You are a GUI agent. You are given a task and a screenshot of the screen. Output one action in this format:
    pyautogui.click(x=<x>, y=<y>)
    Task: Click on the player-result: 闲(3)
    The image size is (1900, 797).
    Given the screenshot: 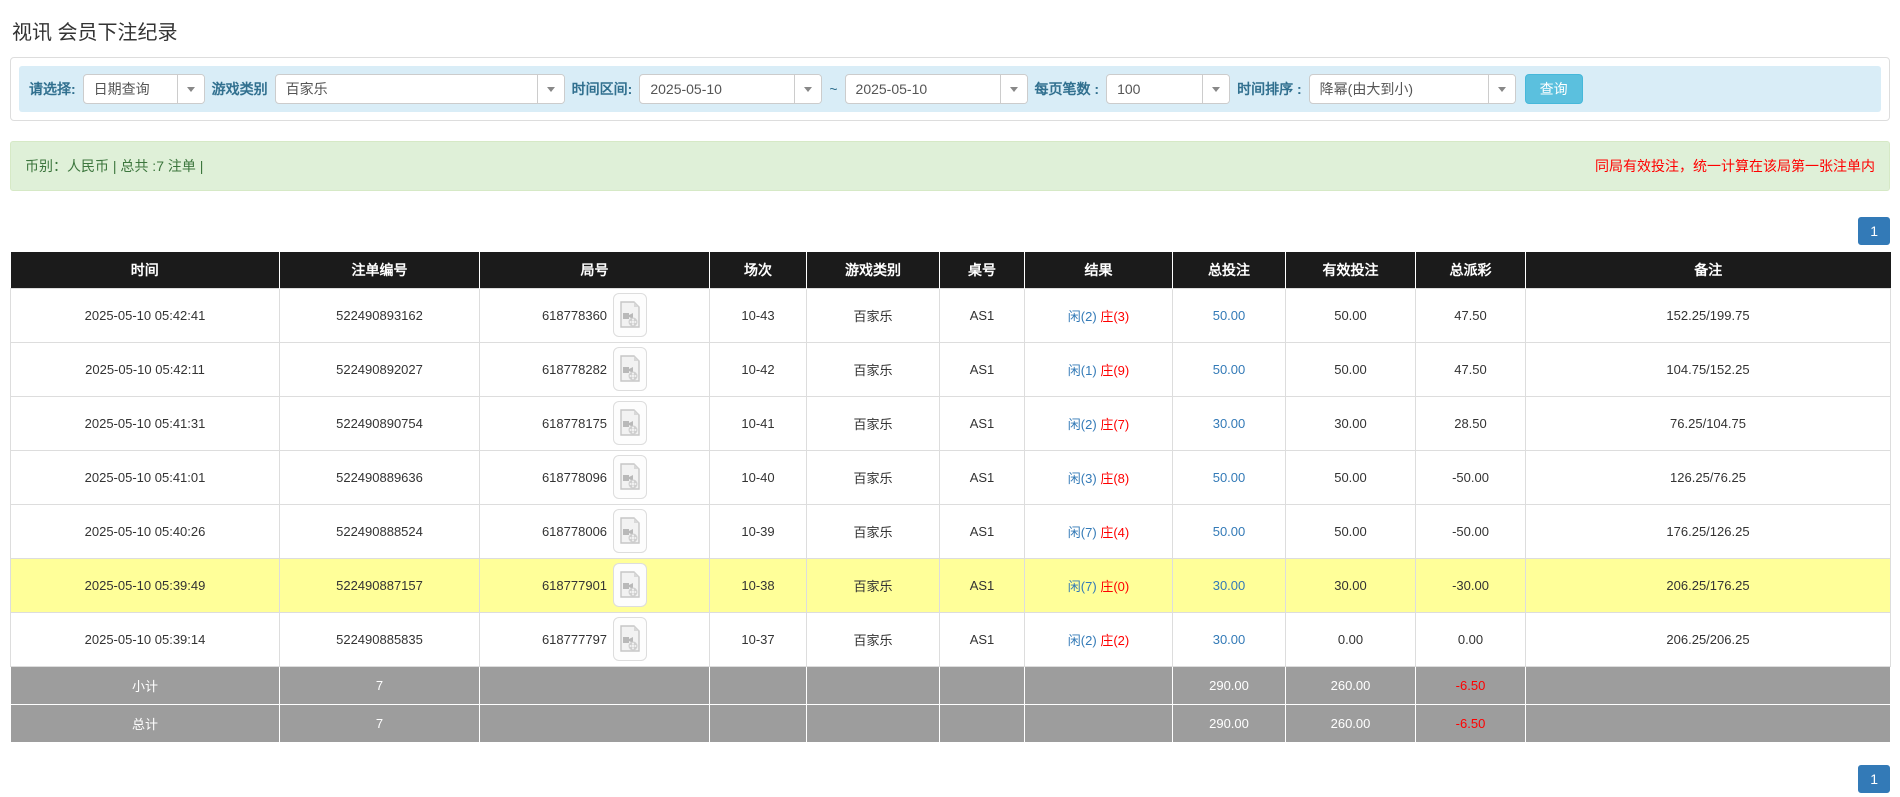 What is the action you would take?
    pyautogui.click(x=1082, y=478)
    